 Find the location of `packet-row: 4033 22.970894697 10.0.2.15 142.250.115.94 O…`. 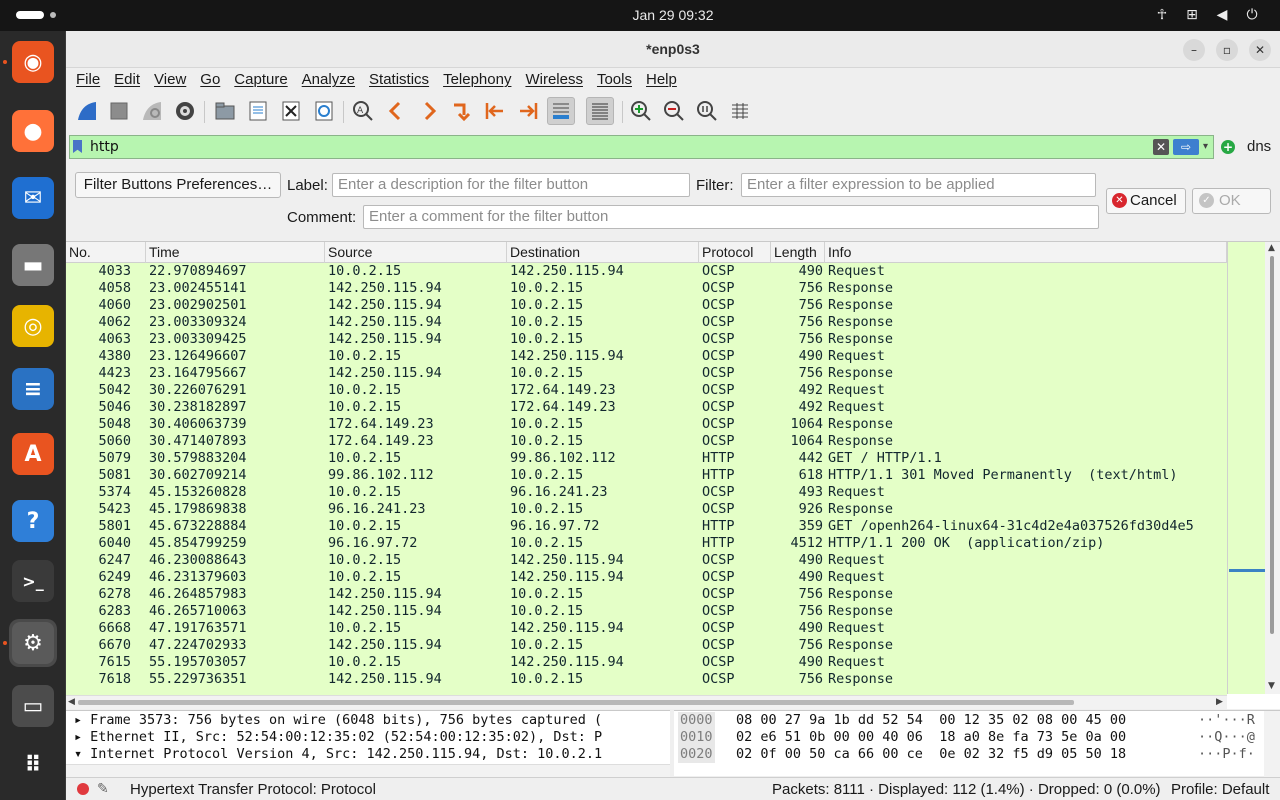

packet-row: 4033 22.970894697 10.0.2.15 142.250.115.94 O… is located at coordinates (646, 271).